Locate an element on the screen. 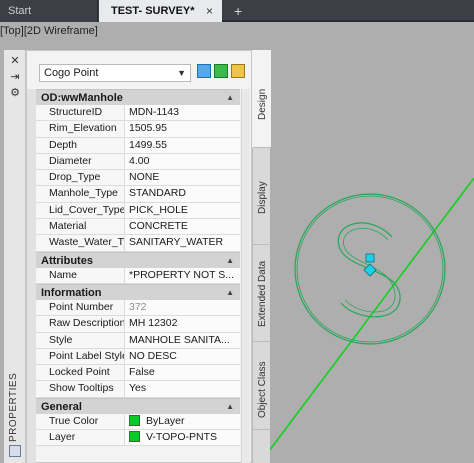 This screenshot has width=474, height=463. property-name: Style is located at coordinates (80, 340).